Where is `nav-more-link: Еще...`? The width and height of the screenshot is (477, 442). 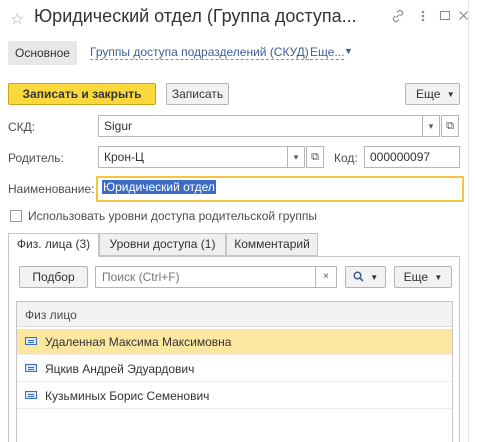
nav-more-link: Еще... is located at coordinates (327, 53).